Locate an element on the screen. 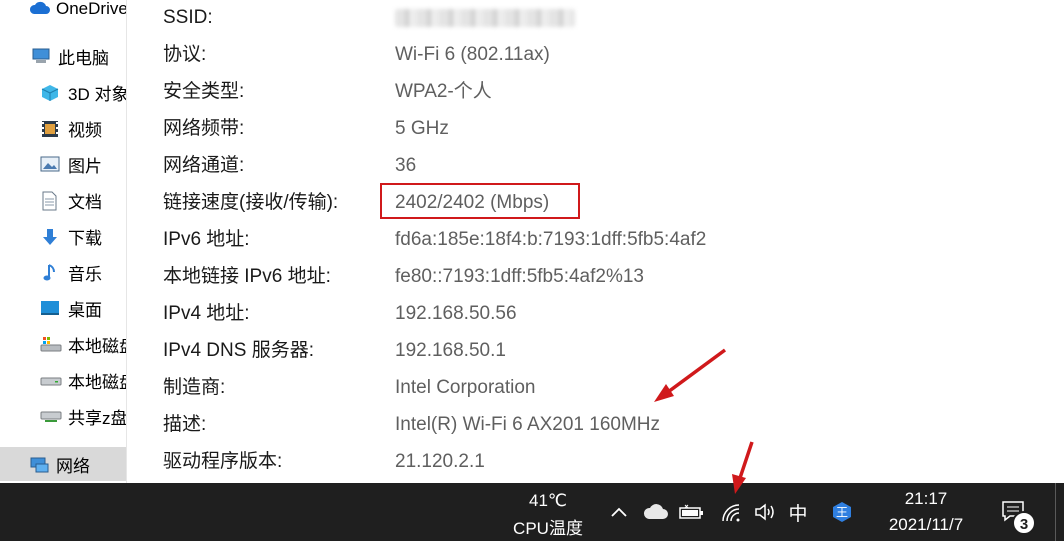  property-row-link-speed: 链接速度(接收/传输): 2402/2402 (Mbps) is located at coordinates (595, 203).